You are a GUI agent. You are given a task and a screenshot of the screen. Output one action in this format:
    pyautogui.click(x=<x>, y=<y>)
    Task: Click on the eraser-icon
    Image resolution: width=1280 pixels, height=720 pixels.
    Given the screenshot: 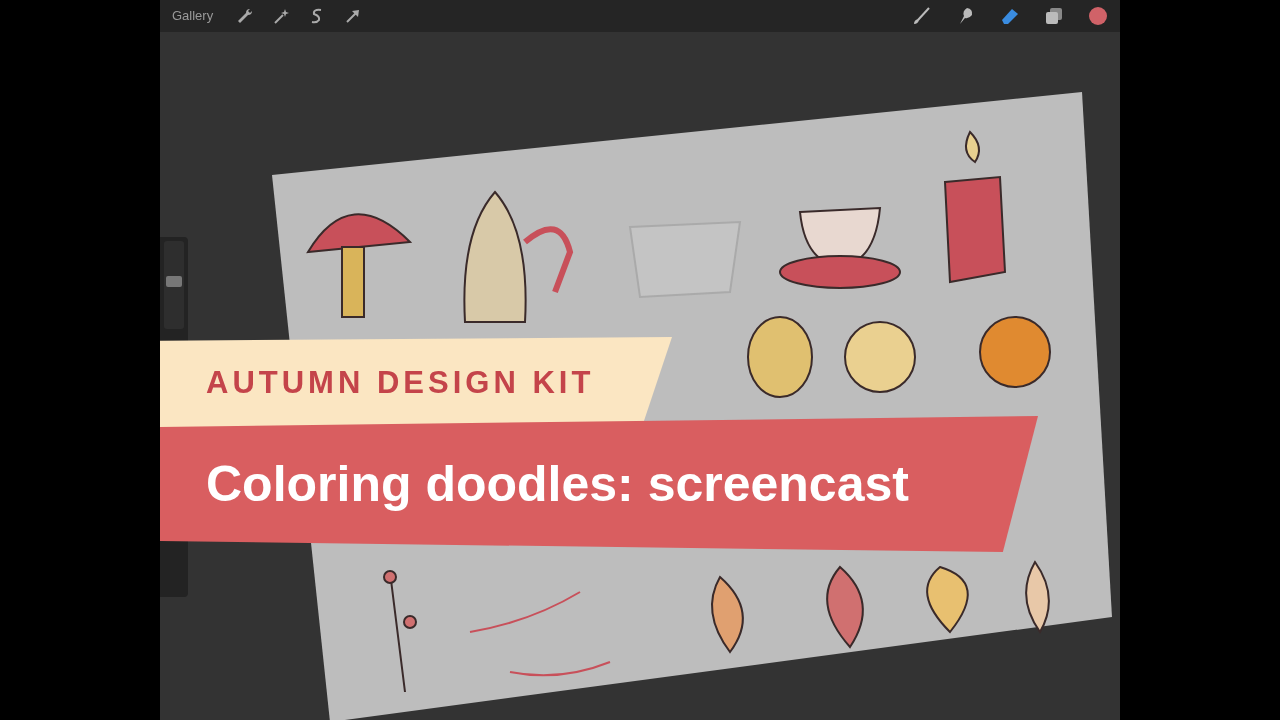 What is the action you would take?
    pyautogui.click(x=1010, y=16)
    